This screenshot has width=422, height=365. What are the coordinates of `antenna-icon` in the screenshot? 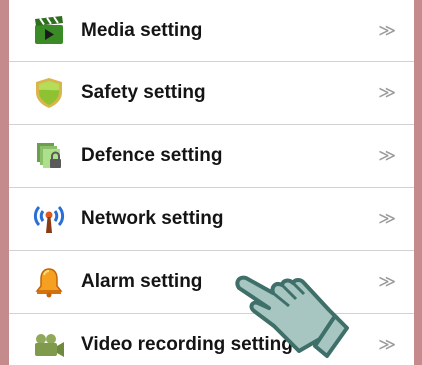 It's located at (49, 219).